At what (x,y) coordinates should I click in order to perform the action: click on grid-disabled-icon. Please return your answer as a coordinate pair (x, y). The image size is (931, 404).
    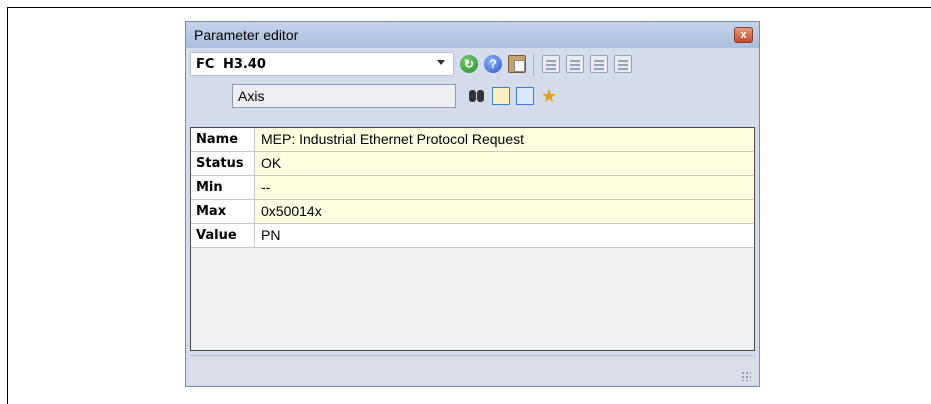
    Looking at the image, I should click on (599, 64).